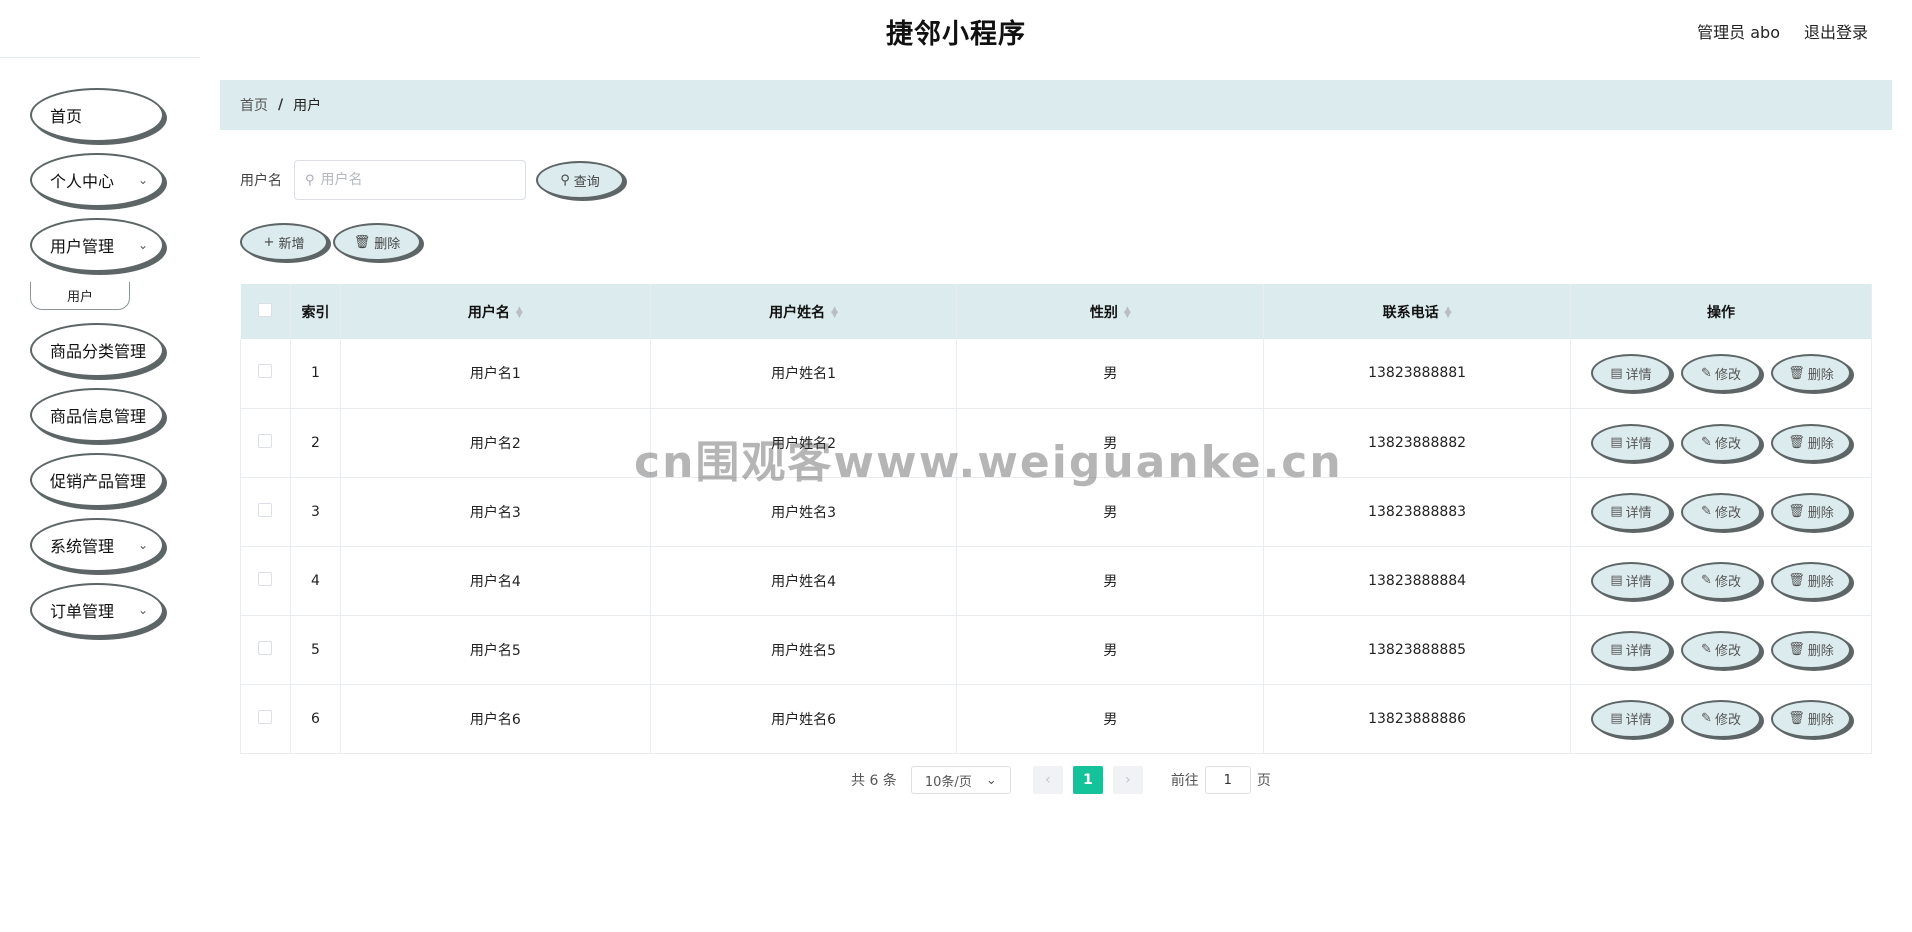  What do you see at coordinates (315, 581) in the screenshot?
I see `cell-index: 4` at bounding box center [315, 581].